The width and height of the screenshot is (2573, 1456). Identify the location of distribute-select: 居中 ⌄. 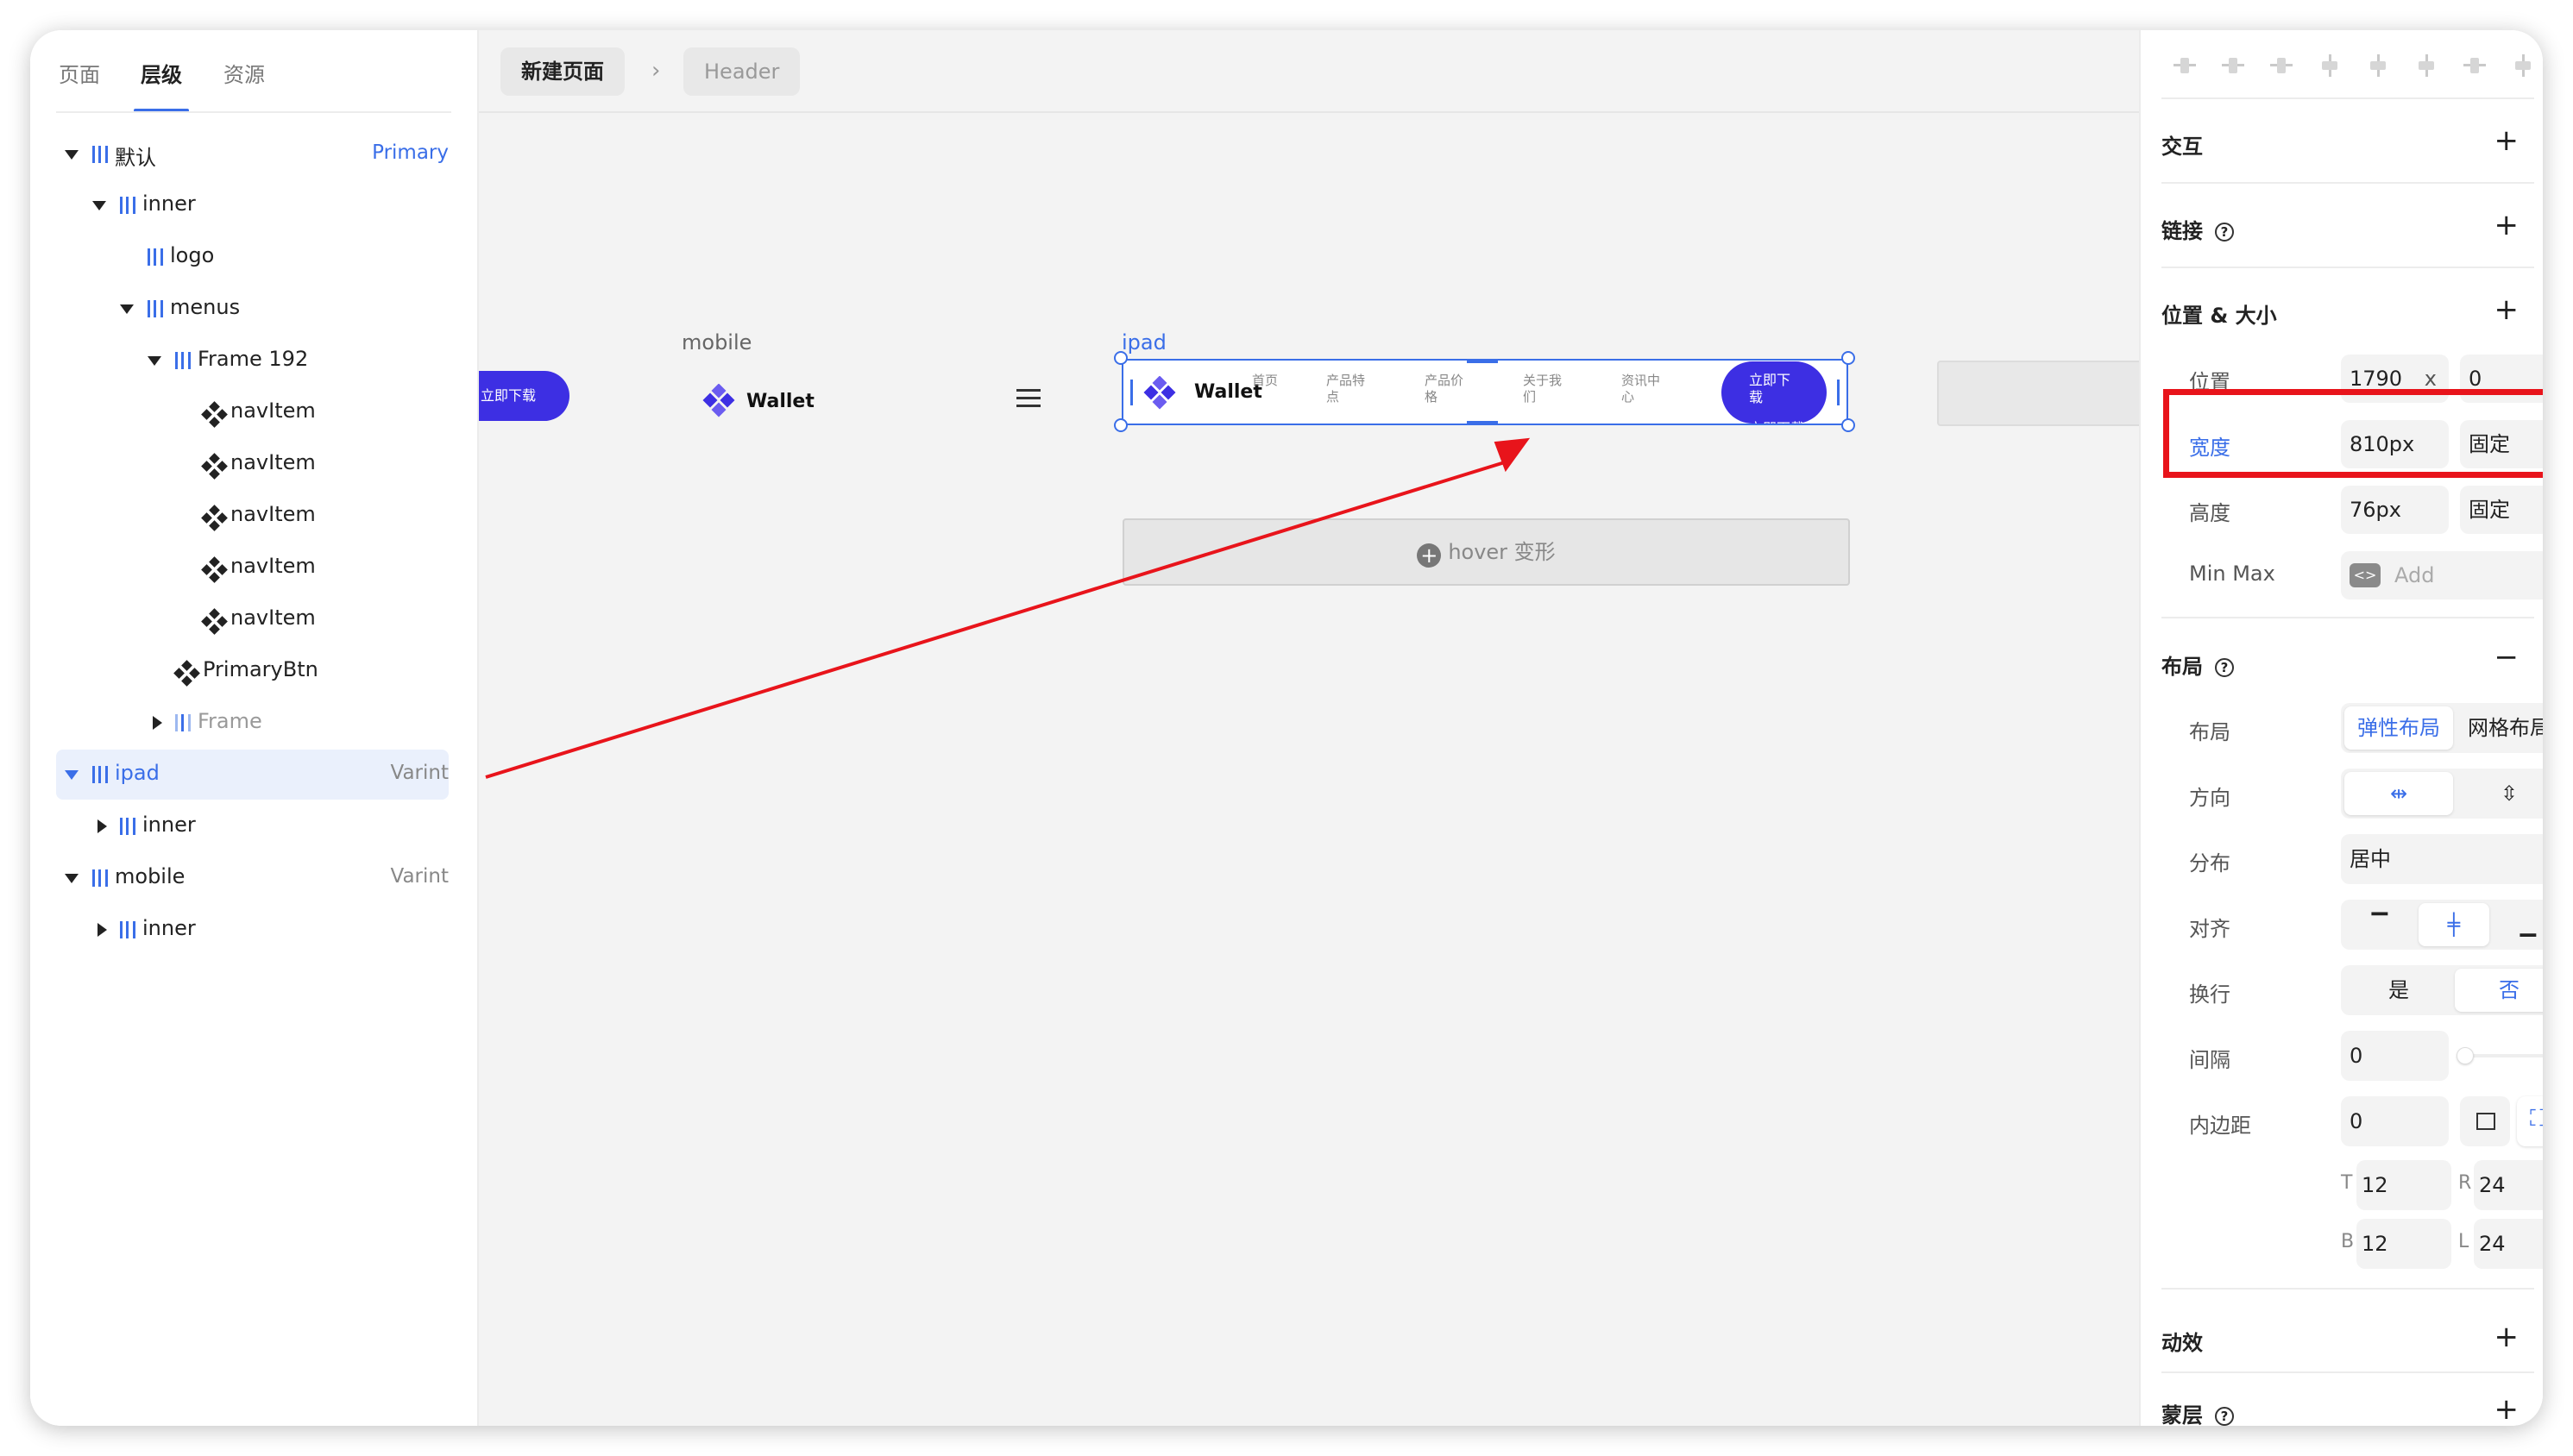
(2442, 859).